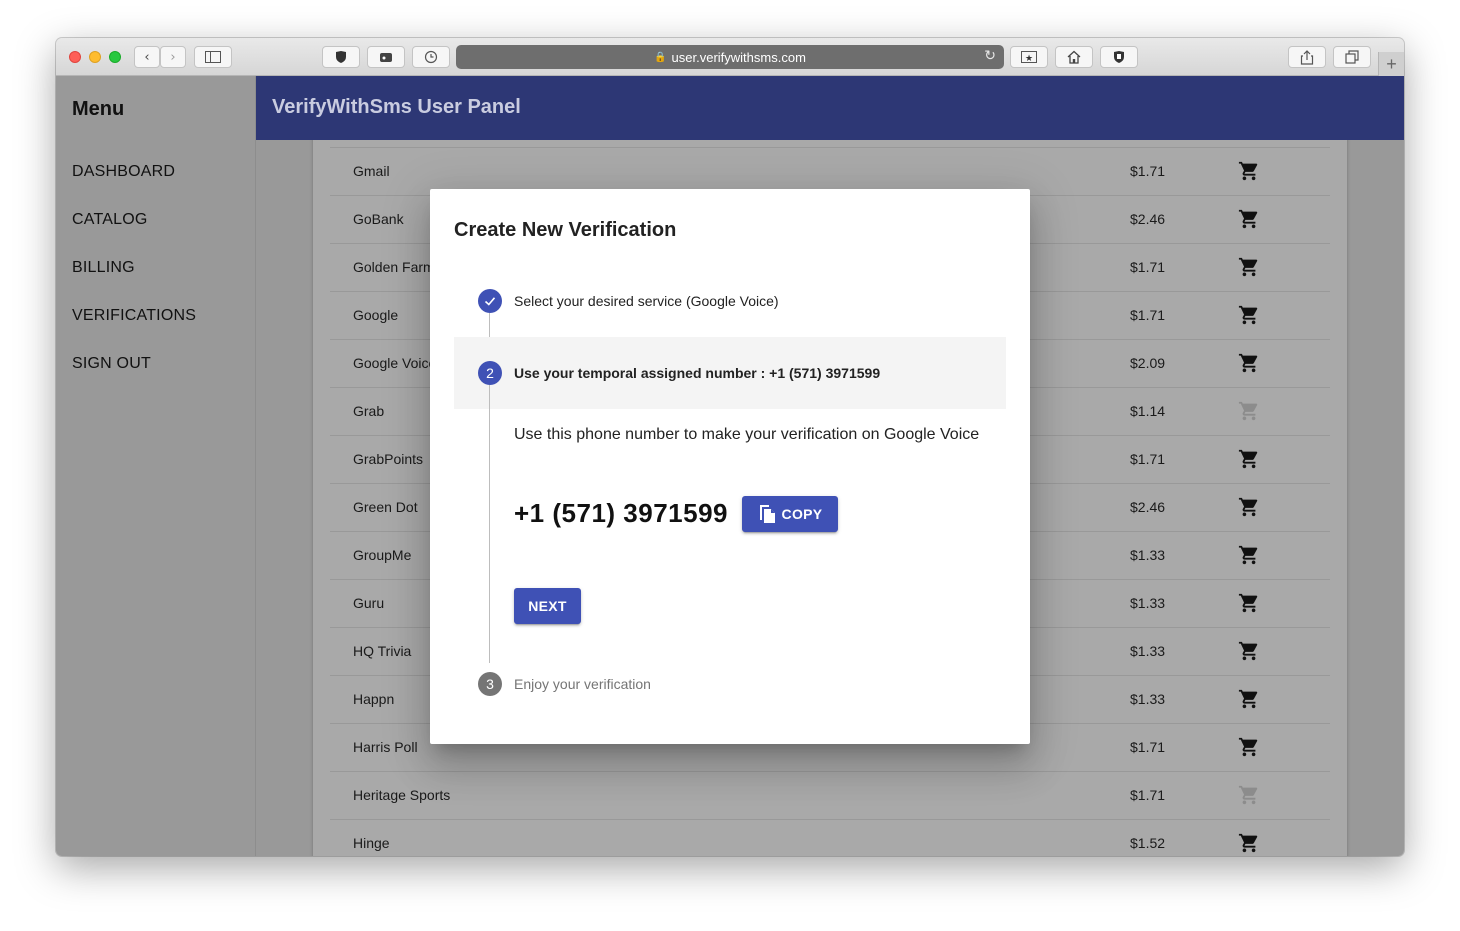 This screenshot has height=931, width=1460. What do you see at coordinates (95, 57) in the screenshot?
I see `minimize-window-button` at bounding box center [95, 57].